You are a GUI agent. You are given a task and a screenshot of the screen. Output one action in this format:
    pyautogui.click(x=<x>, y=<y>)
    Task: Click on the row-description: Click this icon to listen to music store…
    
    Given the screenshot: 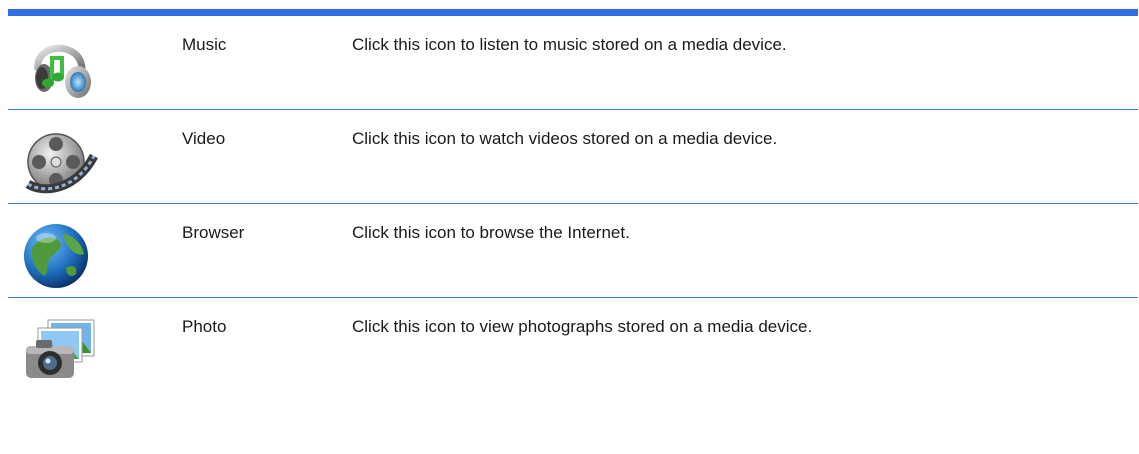 What is the action you would take?
    pyautogui.click(x=569, y=44)
    